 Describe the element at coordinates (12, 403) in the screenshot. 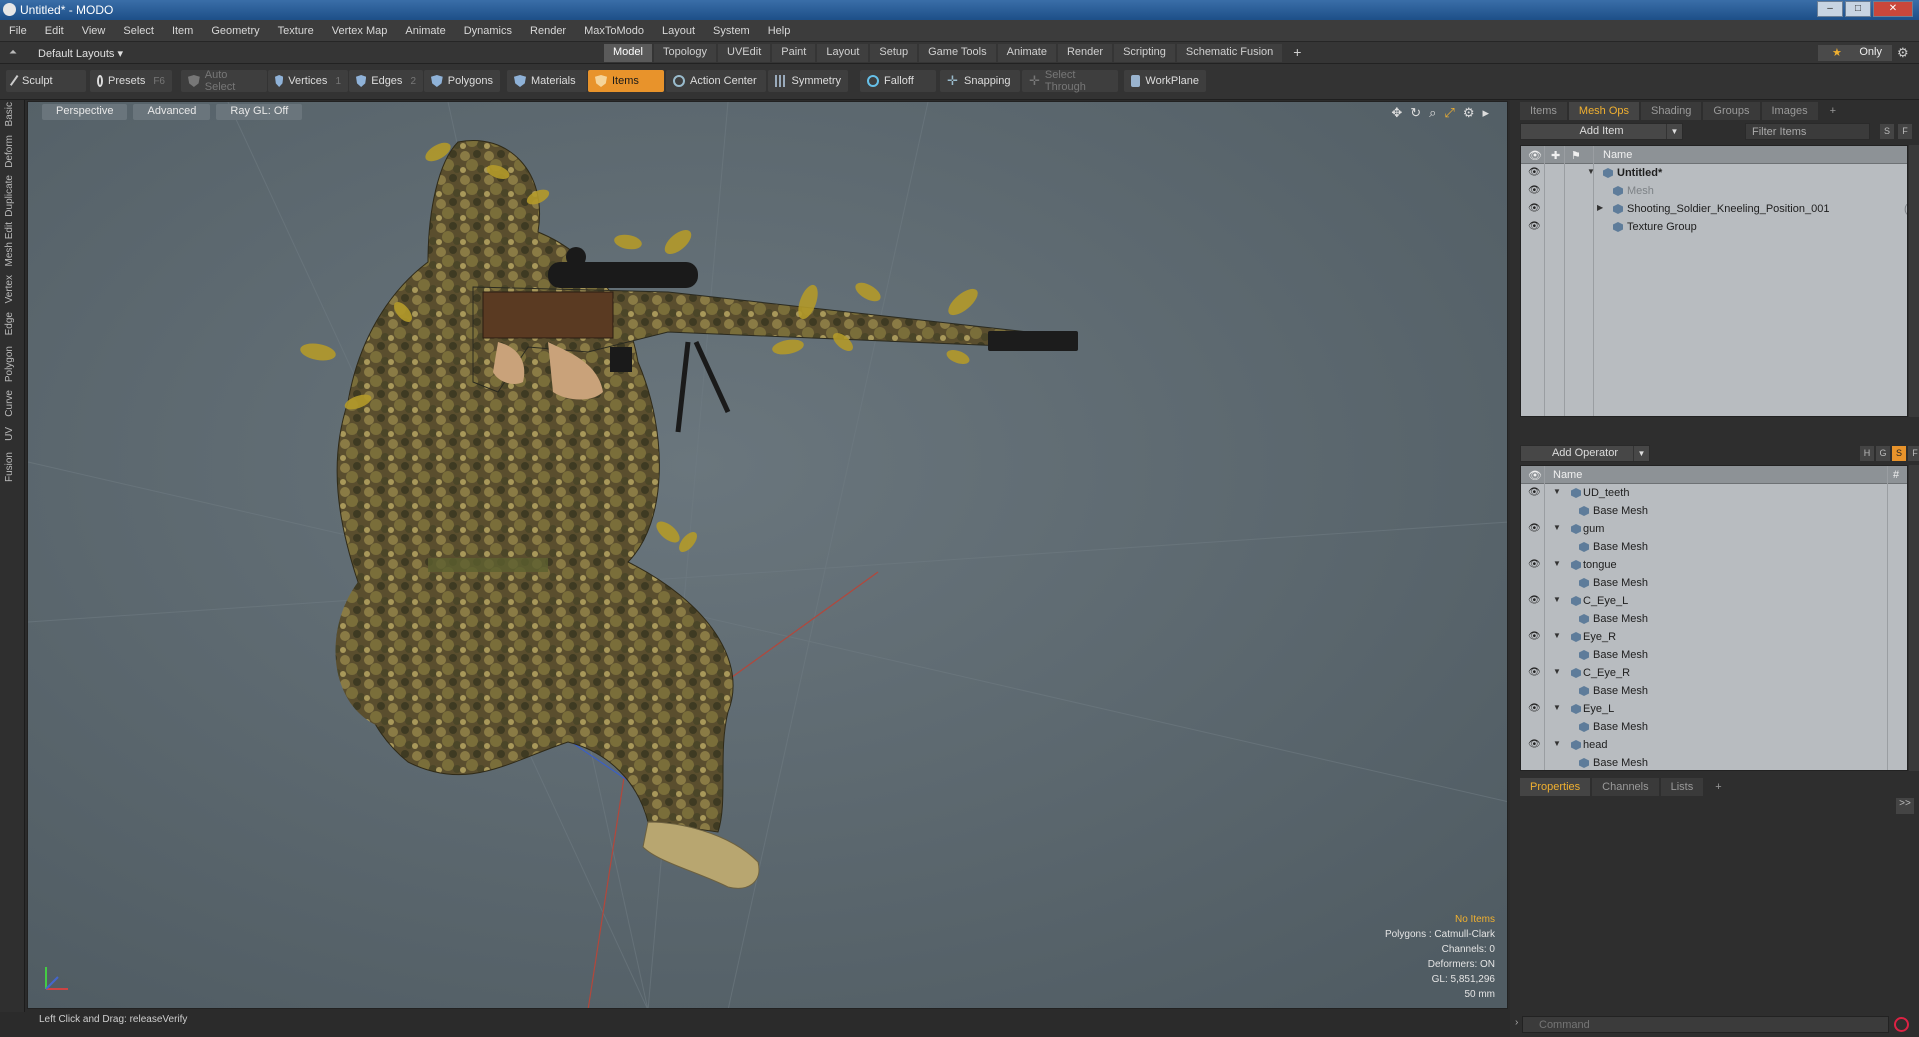

I see `palette-tab-curve: Curve` at that location.